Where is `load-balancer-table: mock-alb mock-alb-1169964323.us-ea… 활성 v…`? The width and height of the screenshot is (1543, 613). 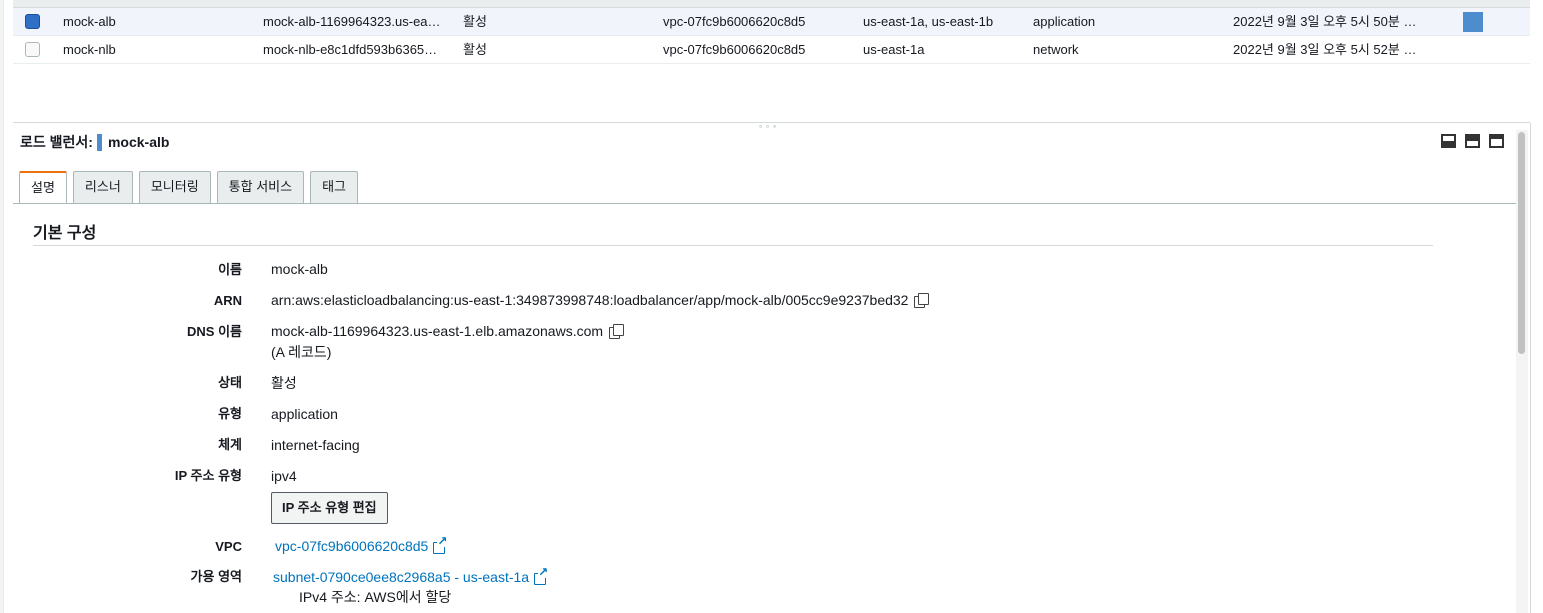
load-balancer-table: mock-alb mock-alb-1169964323.us-ea… 활성 v… is located at coordinates (771, 36).